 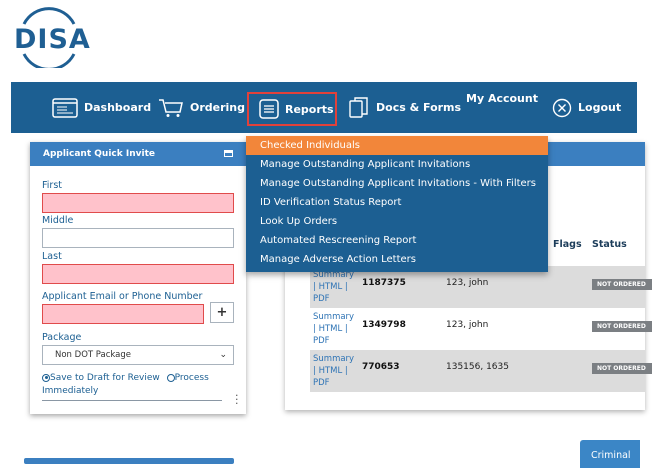 I want to click on package-selected-value: Non DOT Package, so click(x=93, y=355).